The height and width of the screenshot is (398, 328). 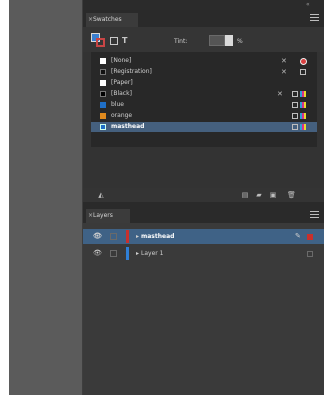 I want to click on dock-title-bar: «, so click(x=203, y=5).